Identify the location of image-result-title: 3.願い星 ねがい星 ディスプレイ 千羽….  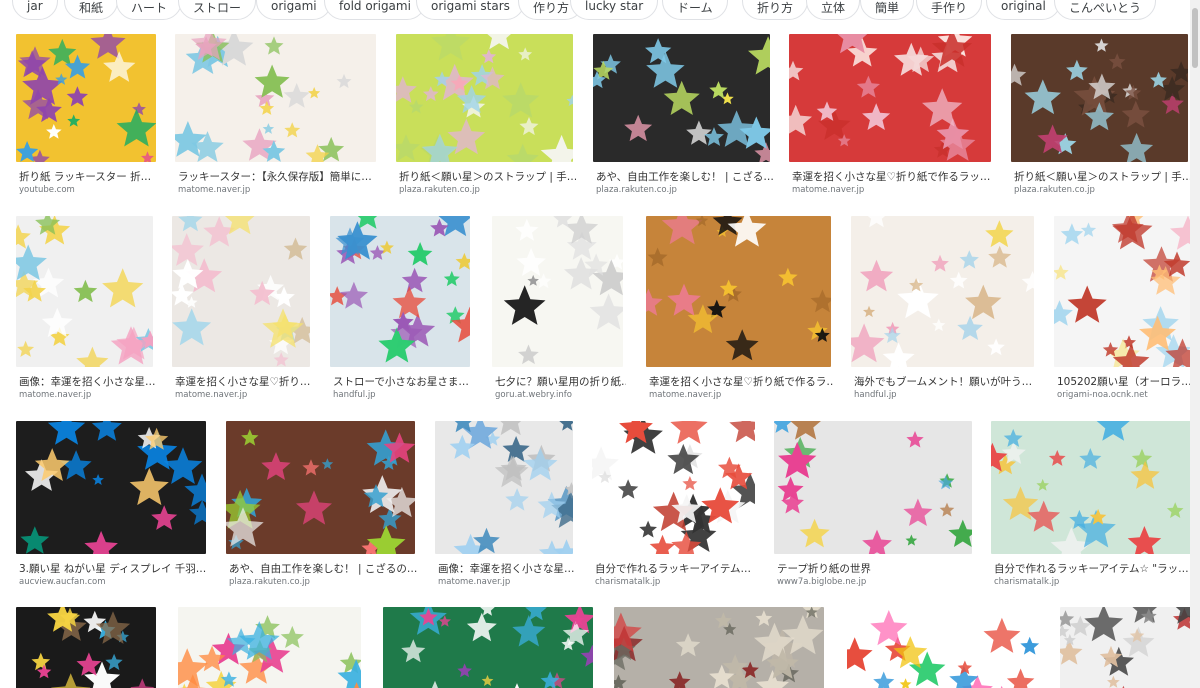
(114, 568).